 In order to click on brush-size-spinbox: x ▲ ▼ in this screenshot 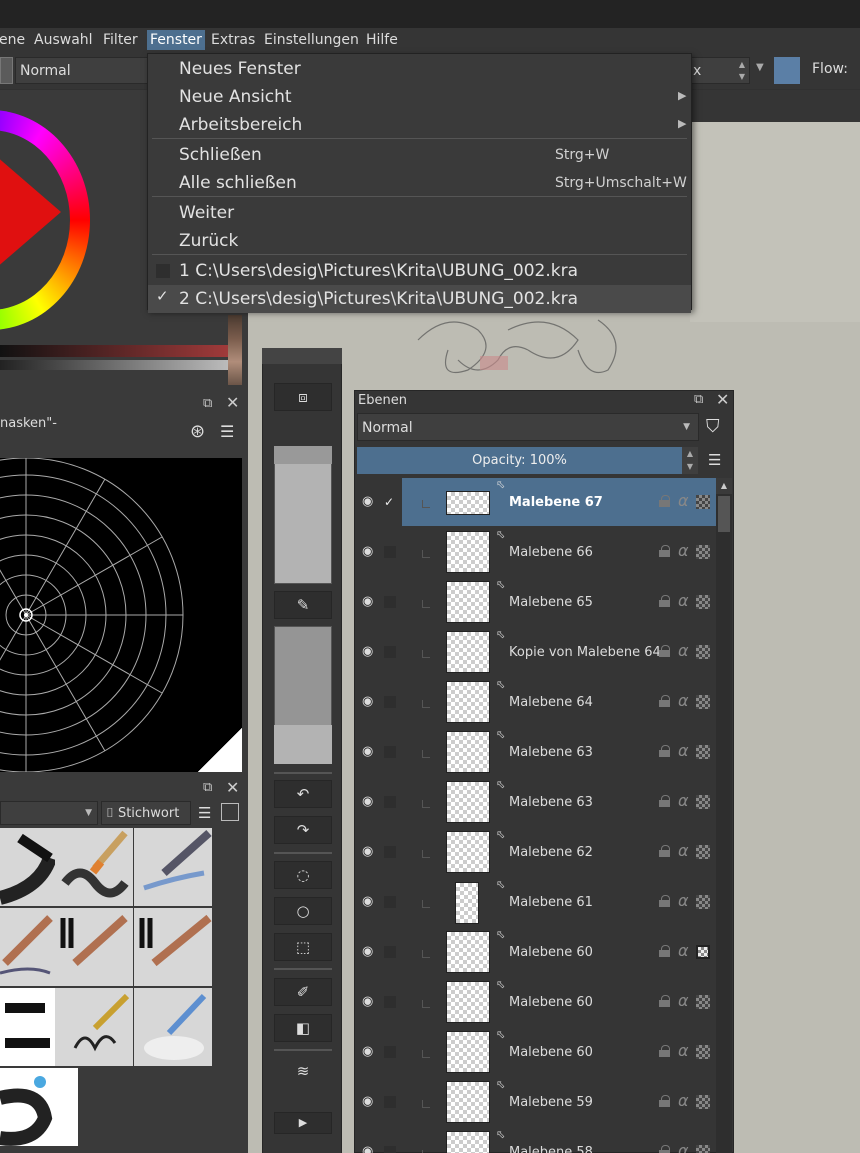, I will do `click(720, 70)`.